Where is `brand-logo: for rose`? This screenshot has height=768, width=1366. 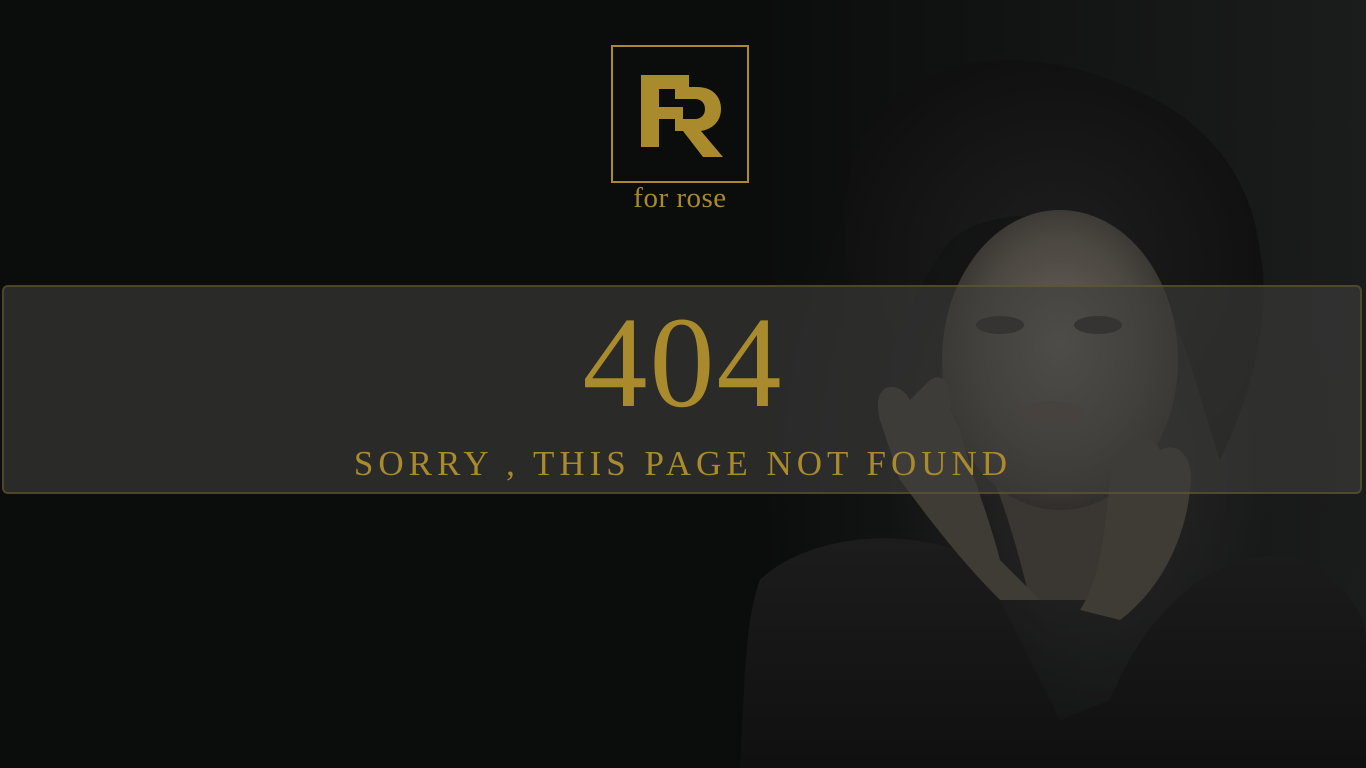
brand-logo: for rose is located at coordinates (681, 130).